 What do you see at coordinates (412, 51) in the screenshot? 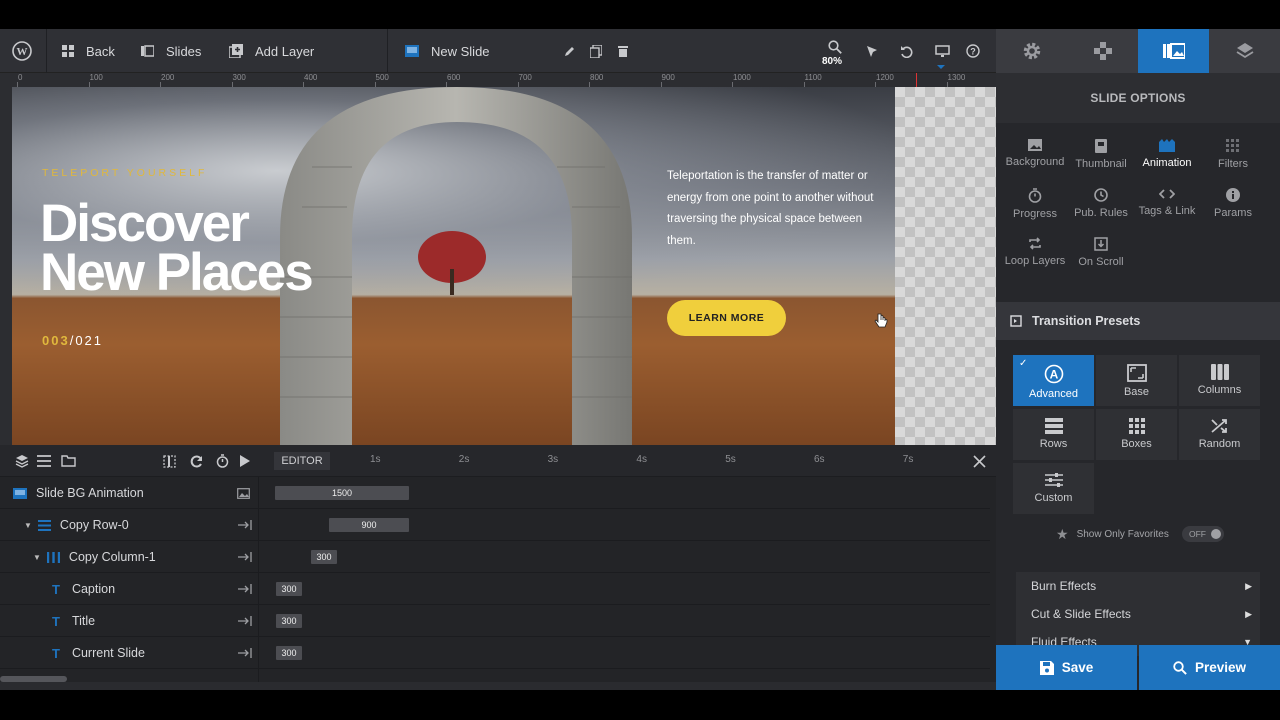
I see `slide-icon` at bounding box center [412, 51].